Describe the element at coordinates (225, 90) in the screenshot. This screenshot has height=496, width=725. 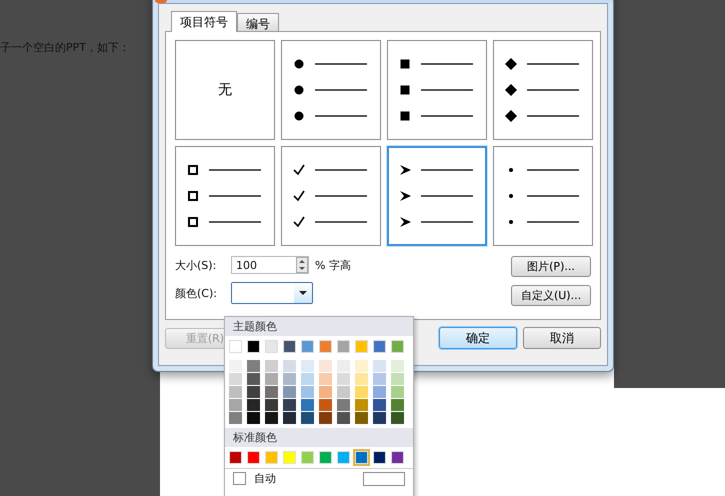
I see `bullet-option: 无` at that location.